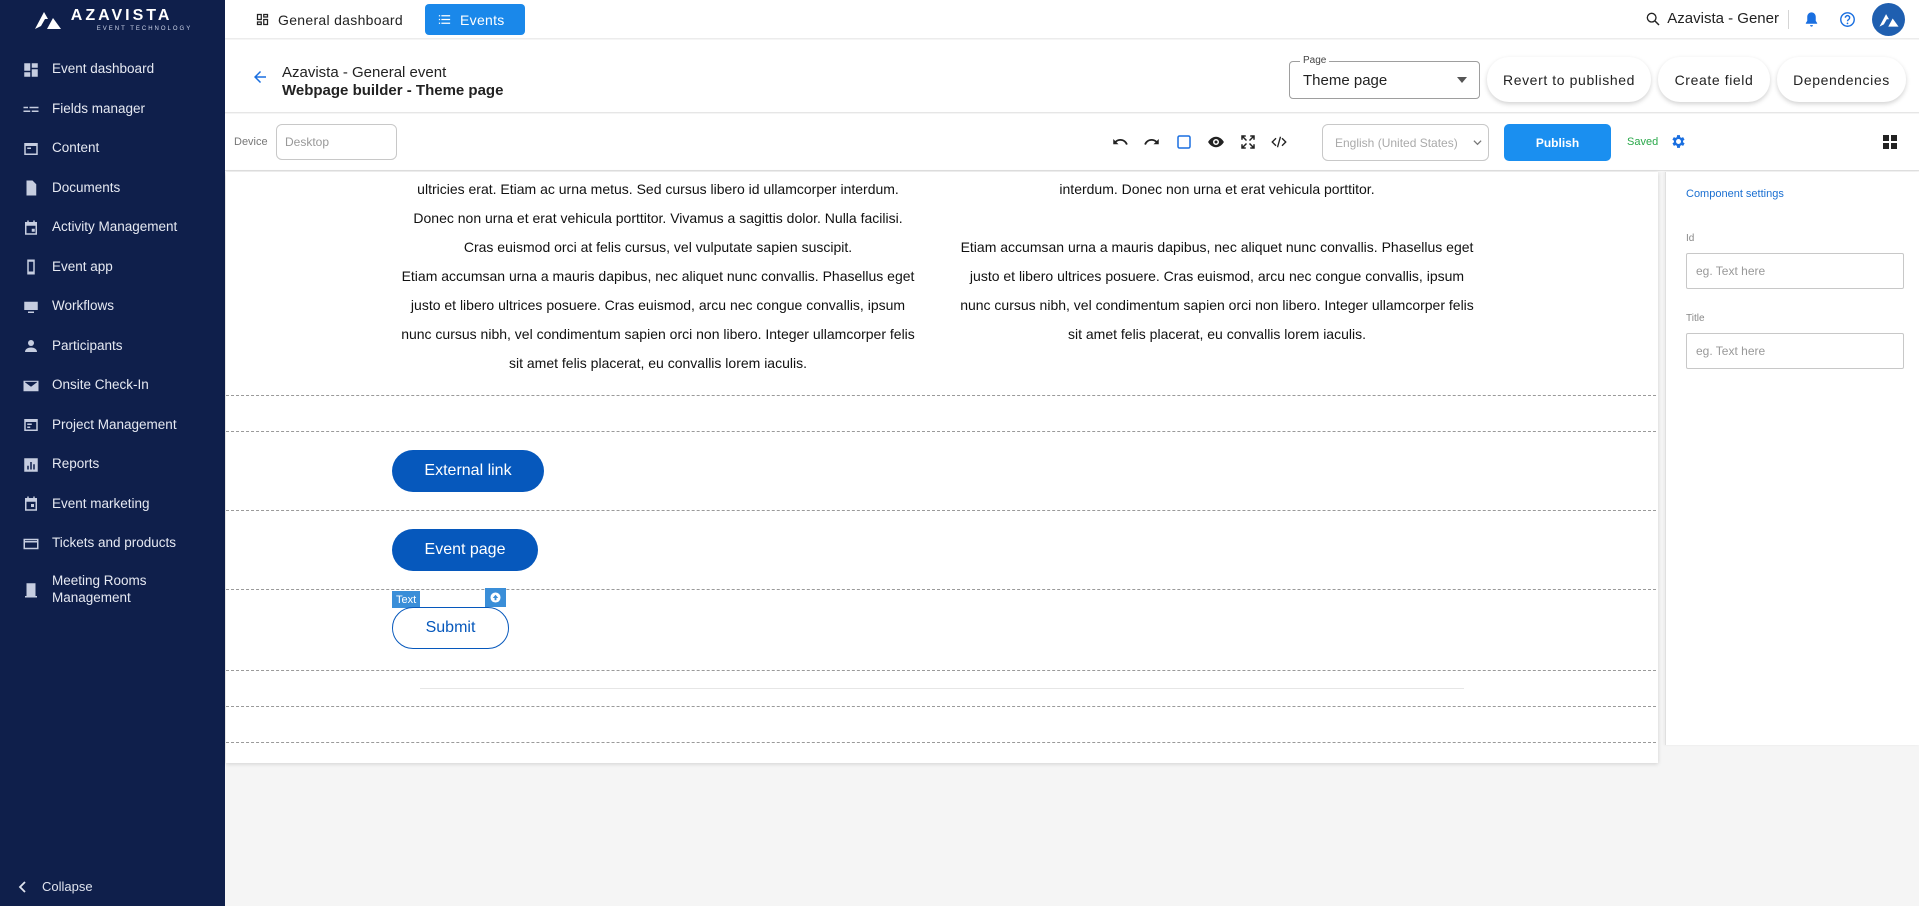  I want to click on sidebar-item-participants: Participants, so click(112, 347).